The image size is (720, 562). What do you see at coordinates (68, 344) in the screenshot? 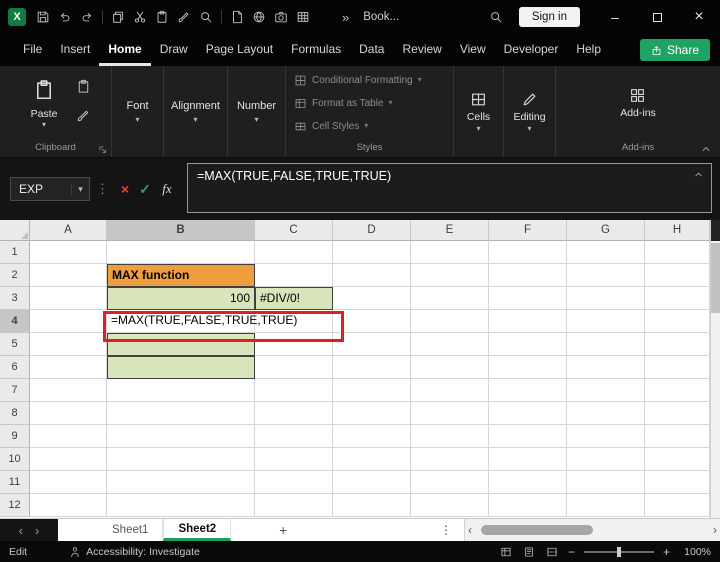
I see `cell-a5` at bounding box center [68, 344].